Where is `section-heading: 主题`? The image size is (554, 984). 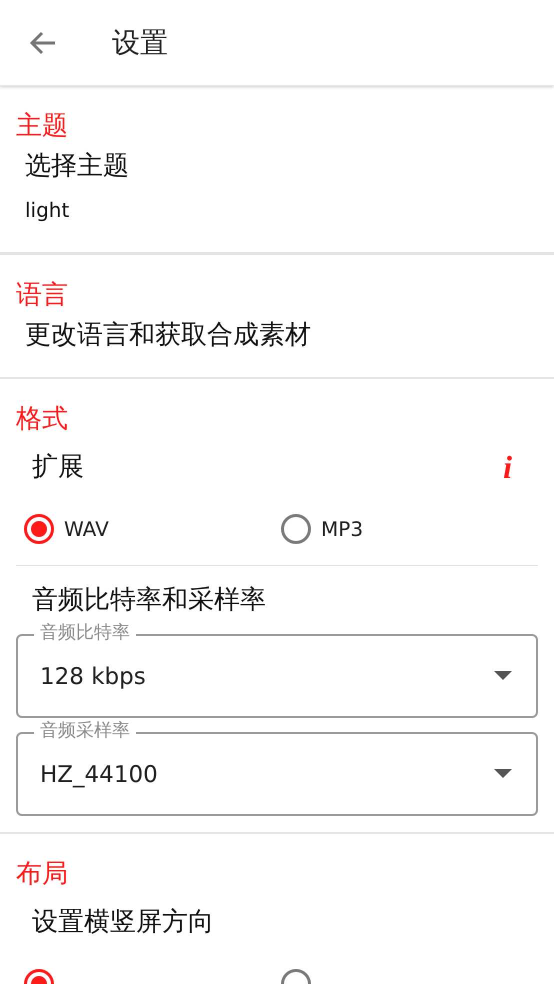
section-heading: 主题 is located at coordinates (42, 126).